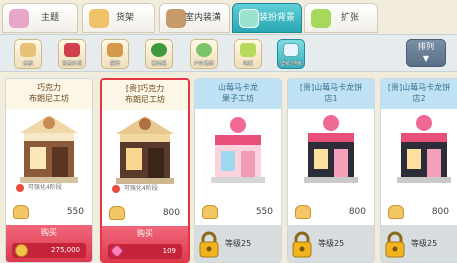  What do you see at coordinates (27, 64) in the screenshot?
I see `subcategory-label: 全部` at bounding box center [27, 64].